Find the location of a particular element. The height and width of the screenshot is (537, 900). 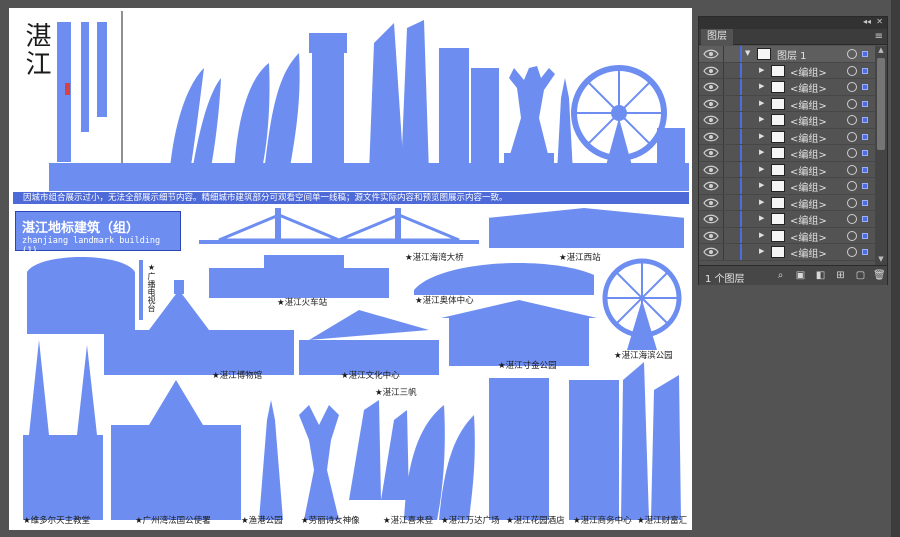

layers-scrollbar: ▲ ▼ is located at coordinates (881, 155).